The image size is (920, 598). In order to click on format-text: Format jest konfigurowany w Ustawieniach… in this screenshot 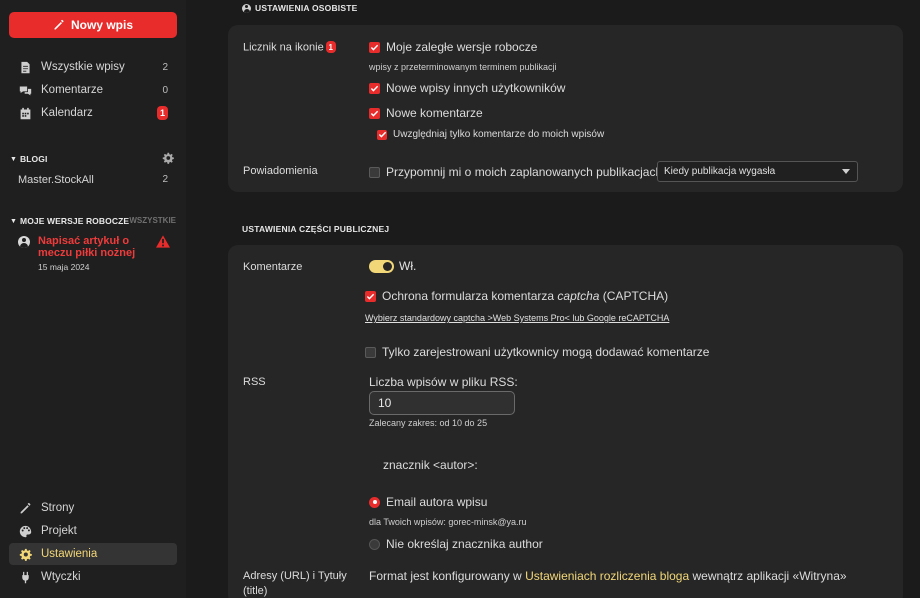, I will do `click(608, 576)`.